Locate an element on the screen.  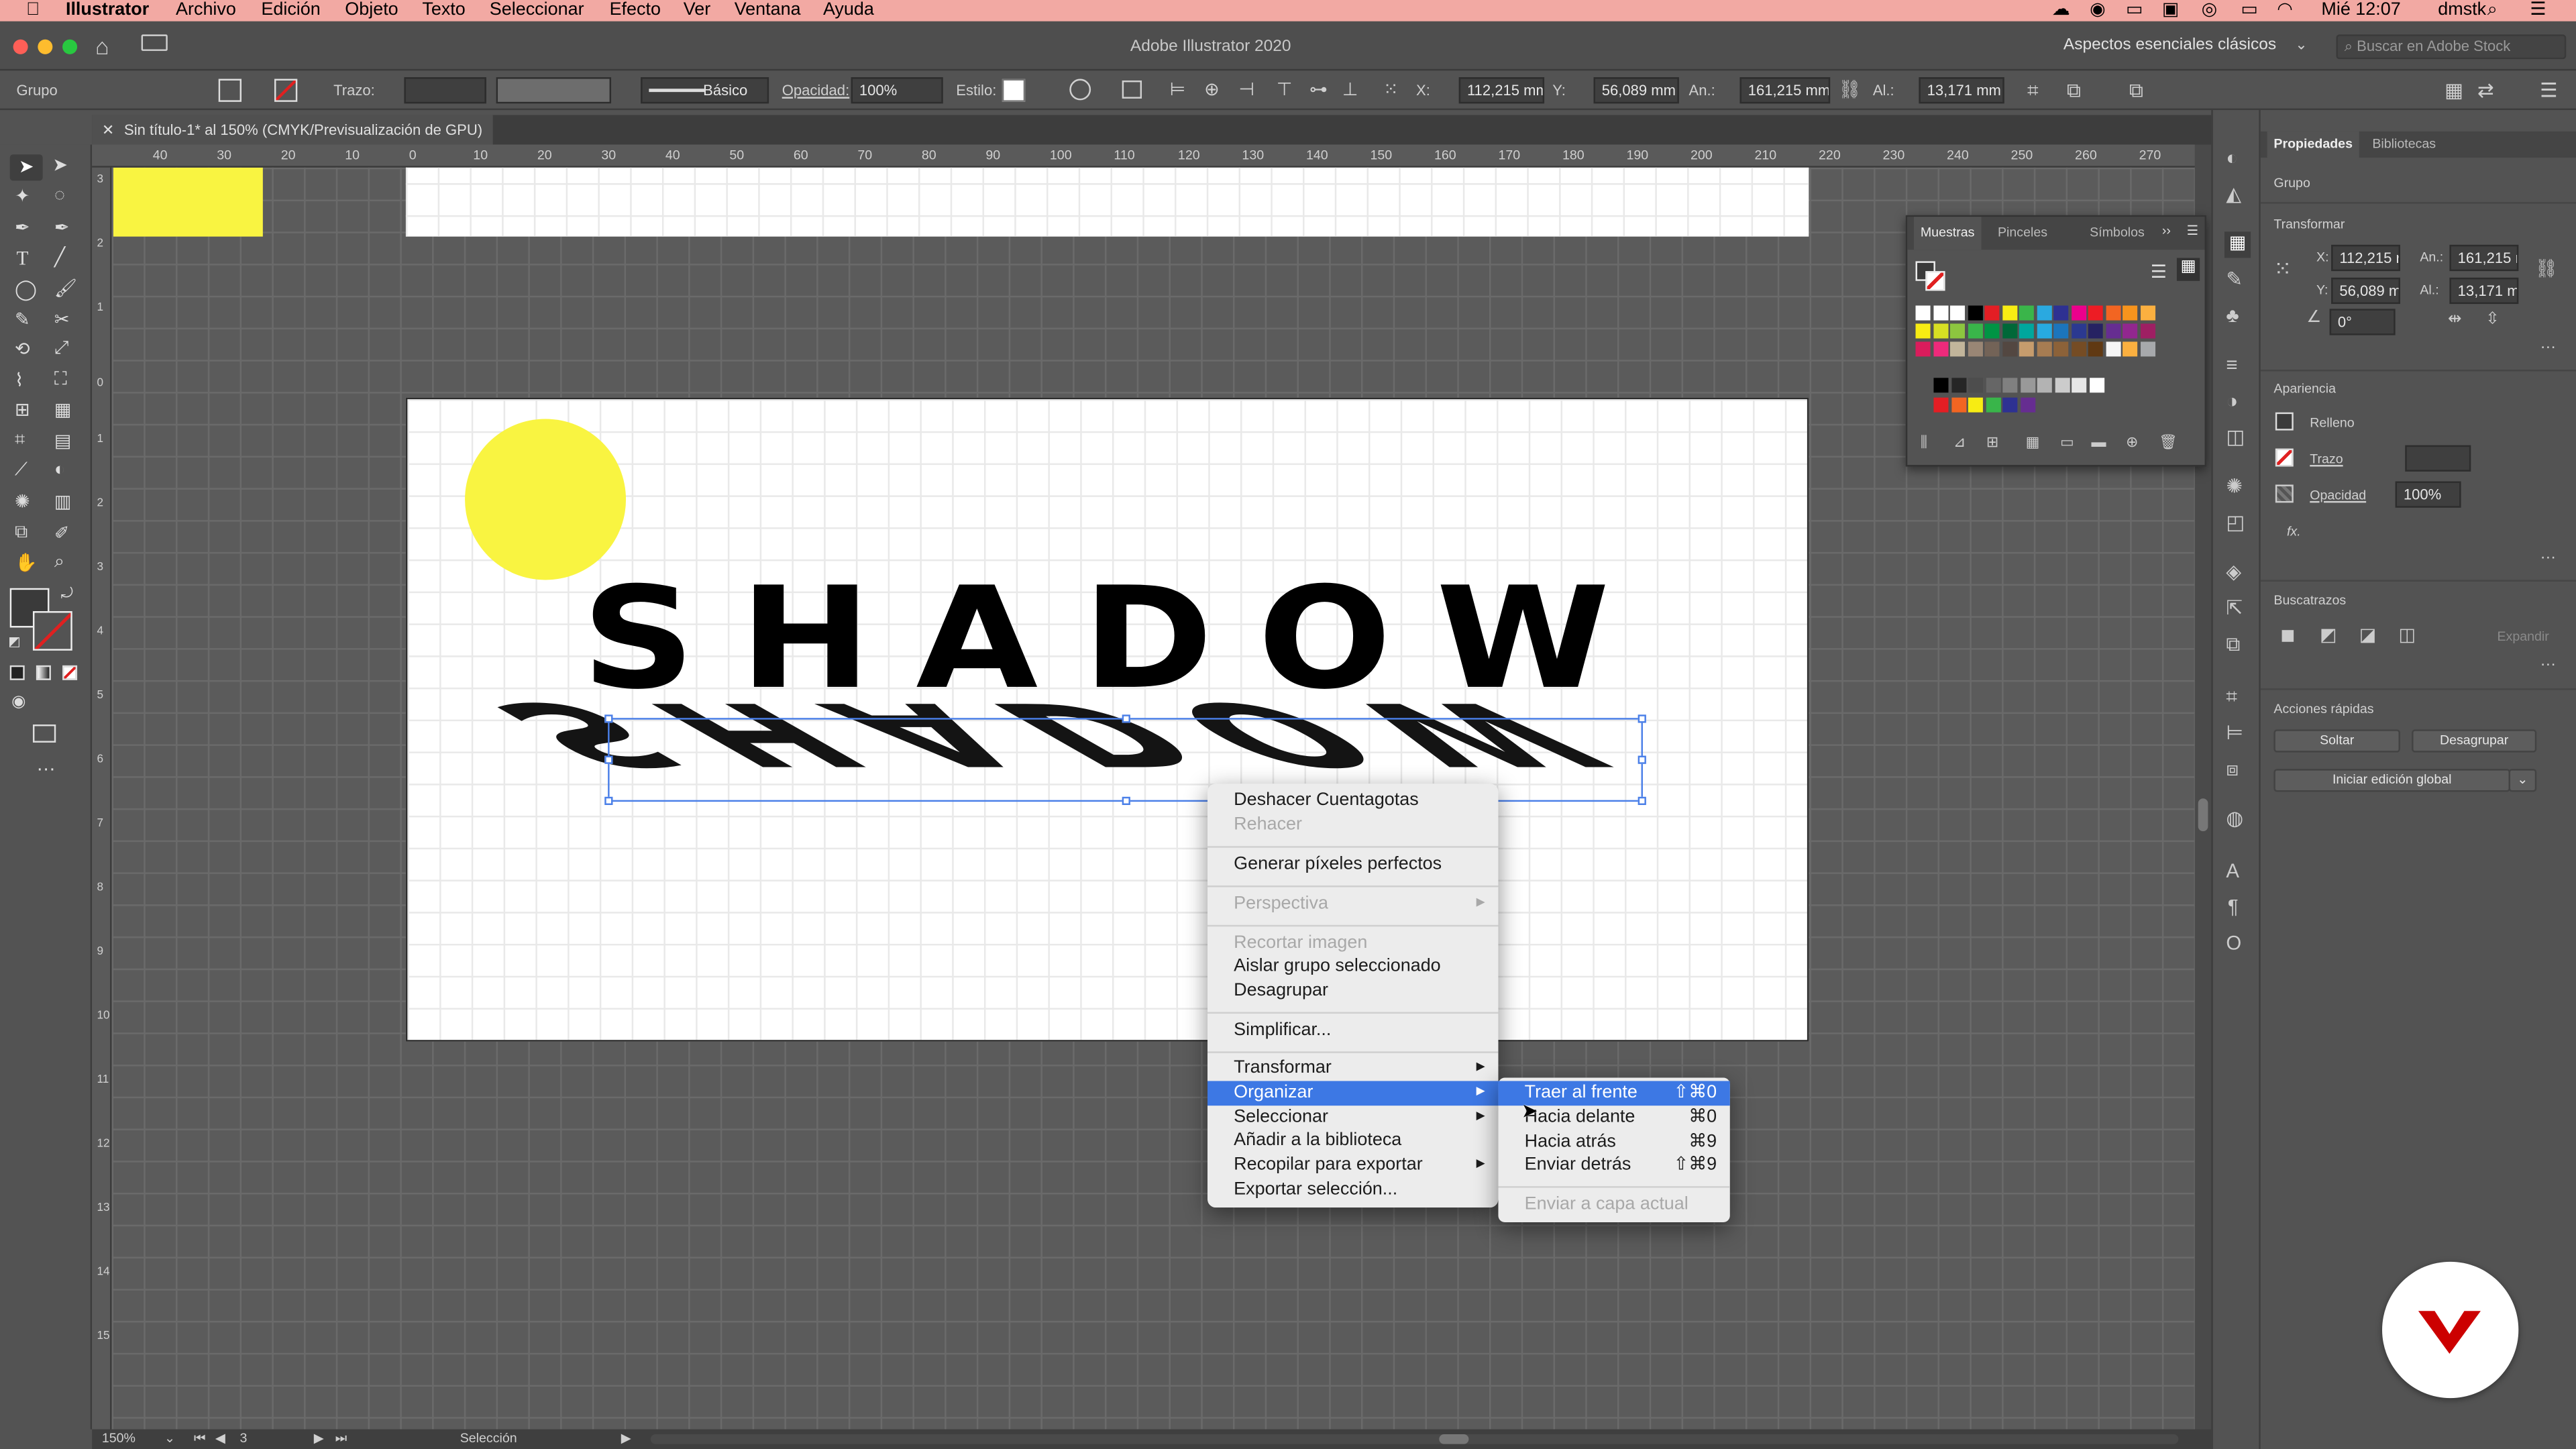
menu-item-select: Seleccionar ▶ is located at coordinates (1353, 1118).